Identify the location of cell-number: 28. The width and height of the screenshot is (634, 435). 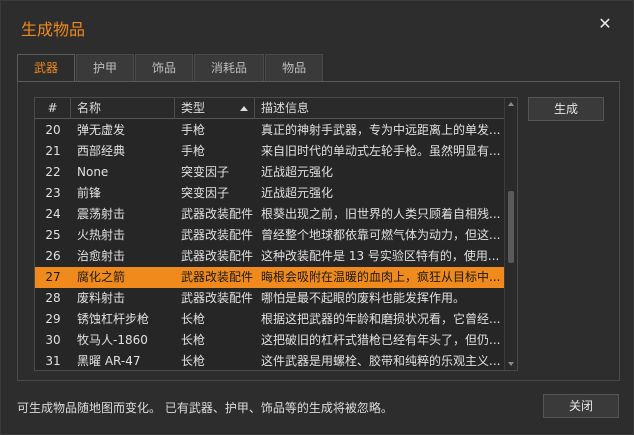
(53, 298).